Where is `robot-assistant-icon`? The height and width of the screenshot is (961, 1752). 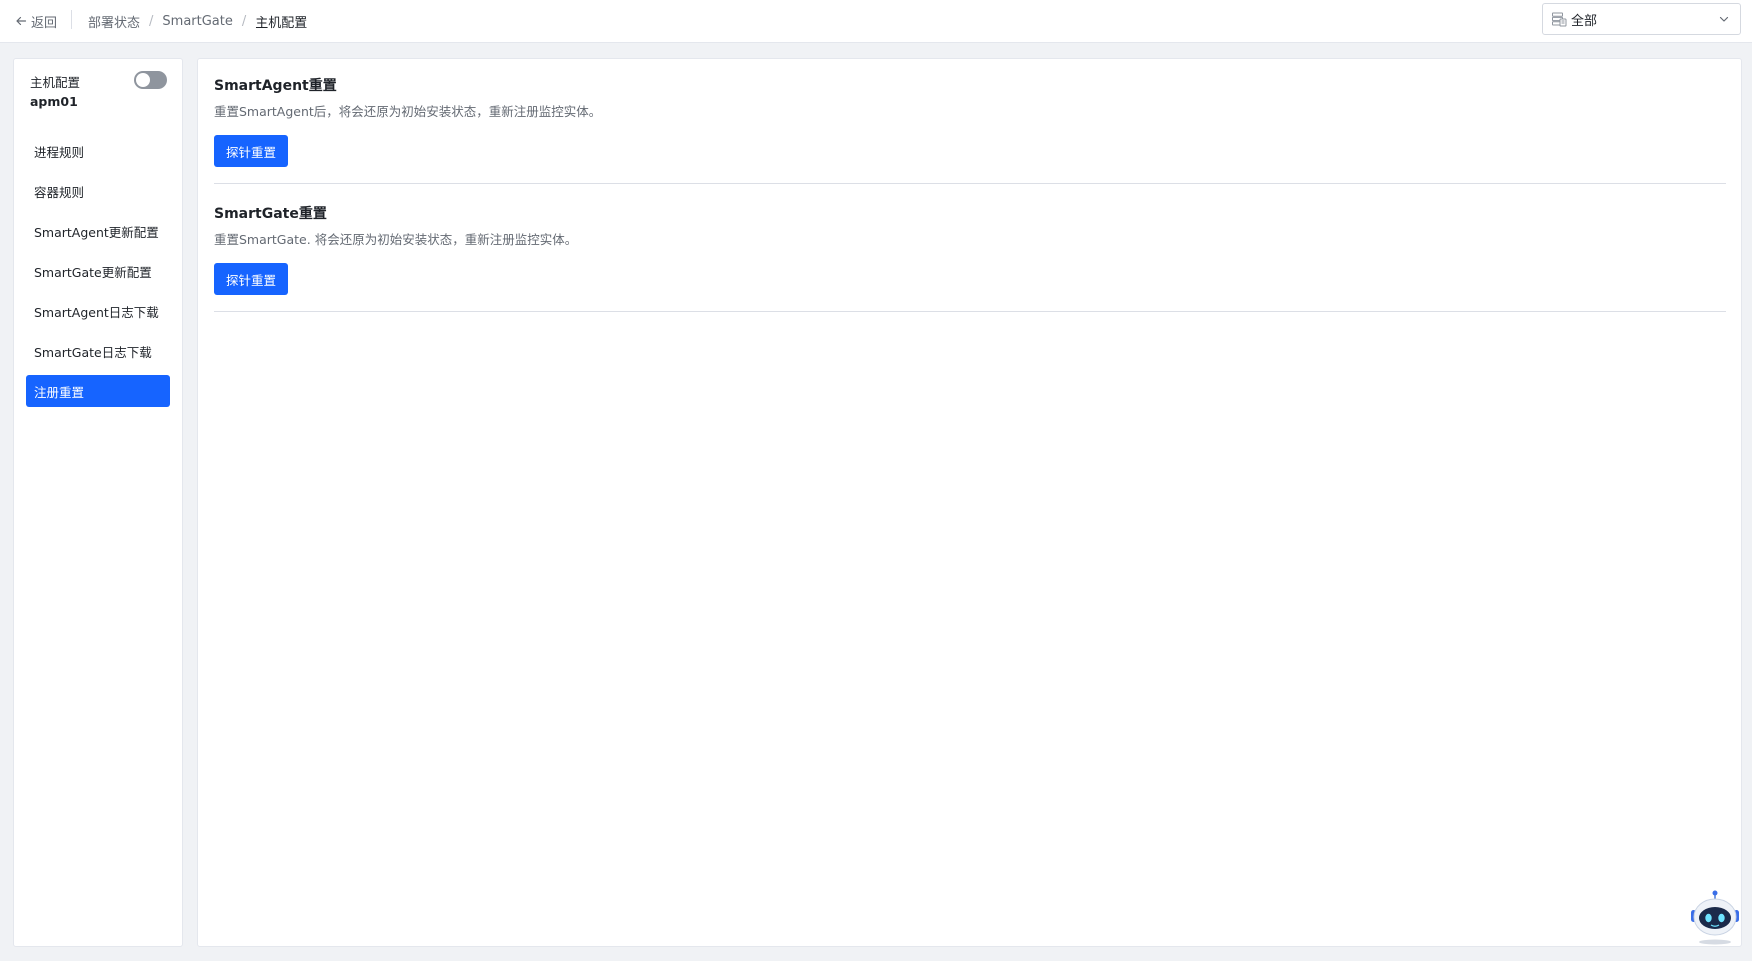
robot-assistant-icon is located at coordinates (1715, 918).